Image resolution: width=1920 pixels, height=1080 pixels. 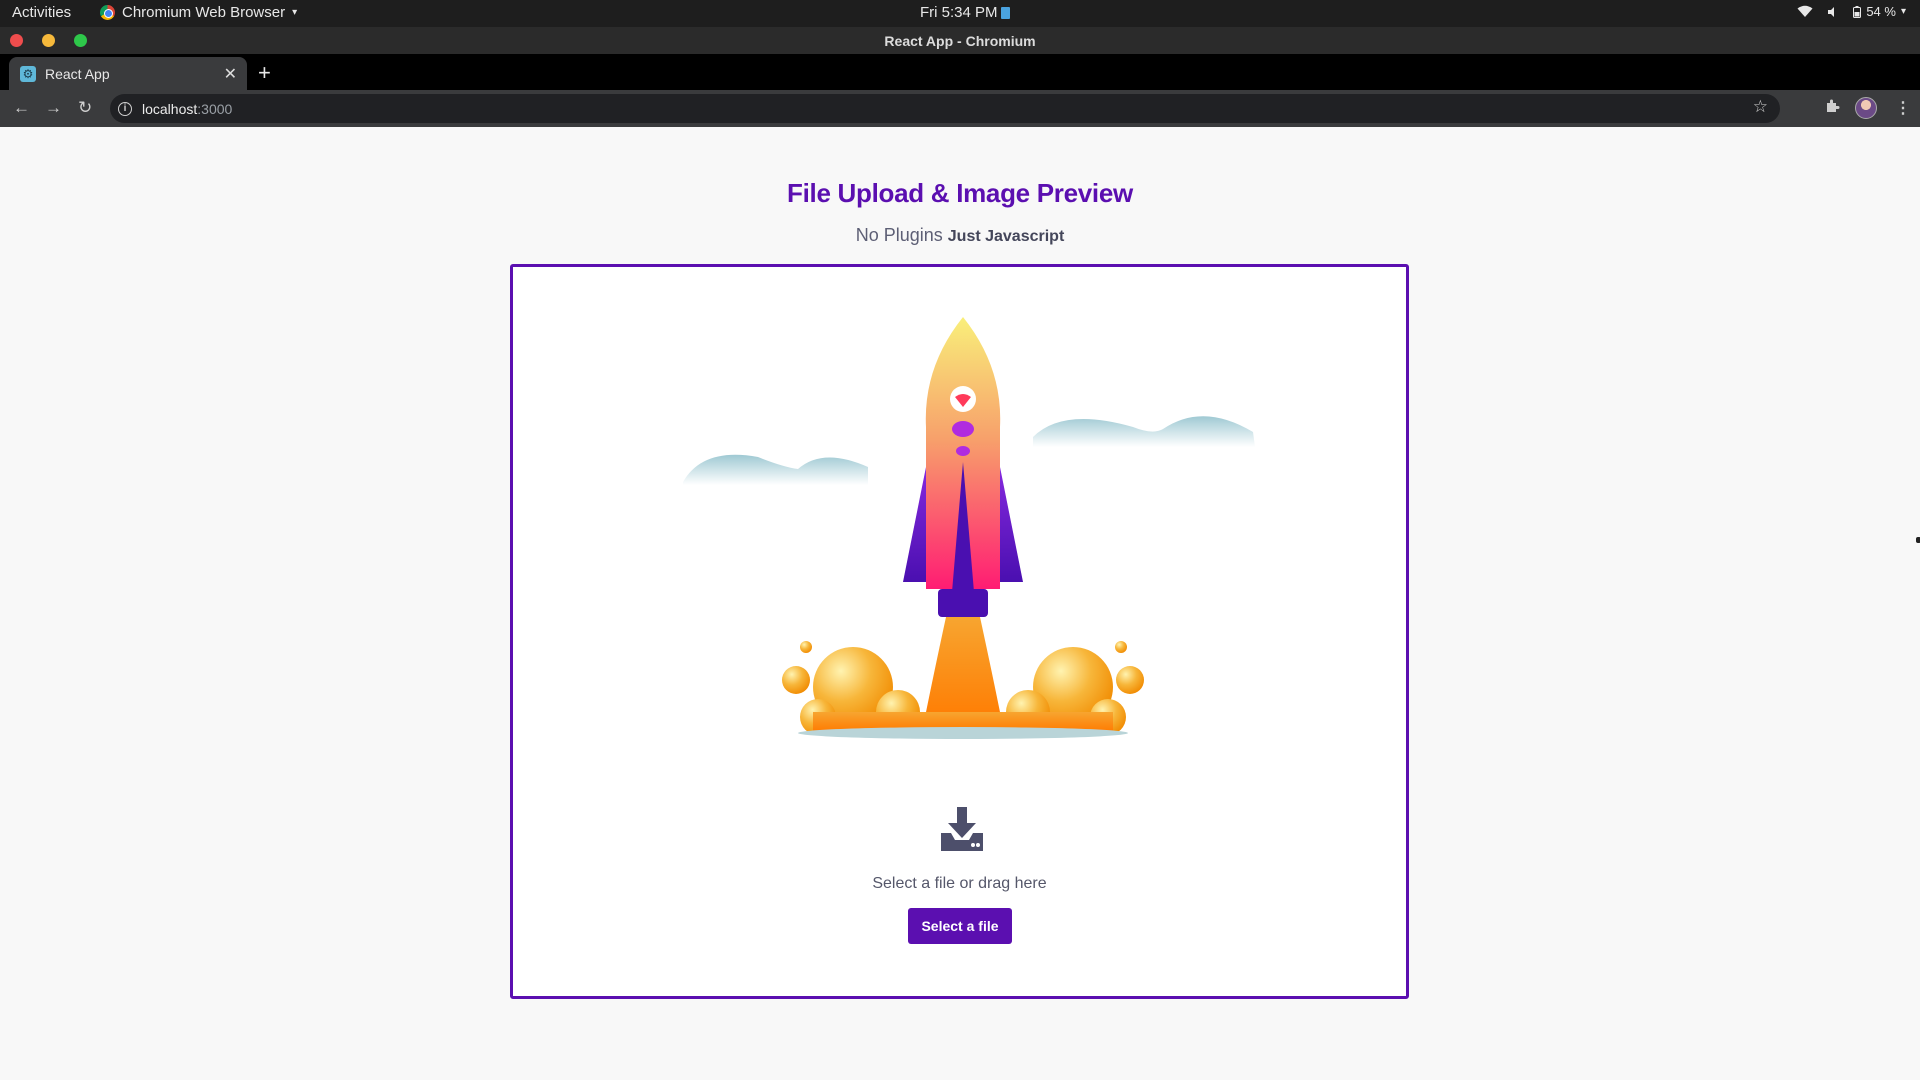 What do you see at coordinates (41, 12) in the screenshot?
I see `activities-button: Activities` at bounding box center [41, 12].